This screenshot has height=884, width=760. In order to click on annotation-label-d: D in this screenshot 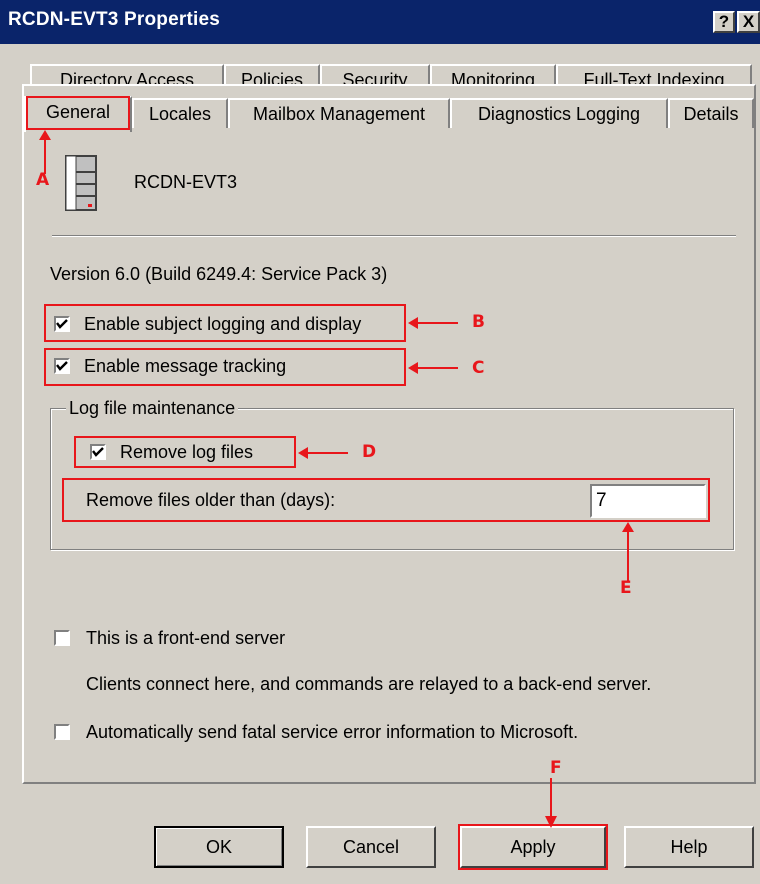, I will do `click(369, 452)`.